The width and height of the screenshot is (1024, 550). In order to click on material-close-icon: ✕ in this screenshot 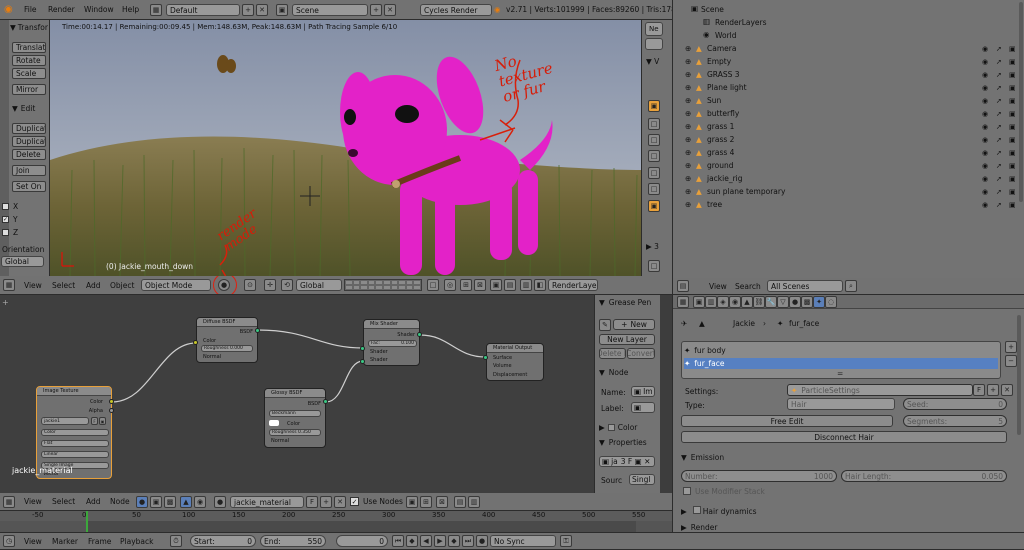, I will do `click(340, 502)`.